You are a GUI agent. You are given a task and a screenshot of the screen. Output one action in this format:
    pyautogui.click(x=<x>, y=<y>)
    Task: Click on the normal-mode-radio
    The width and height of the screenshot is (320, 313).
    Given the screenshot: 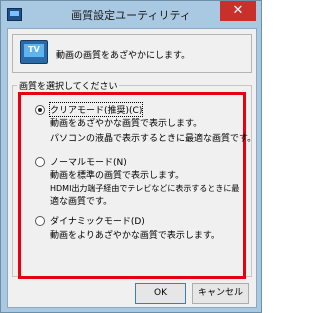 What is the action you would take?
    pyautogui.click(x=40, y=162)
    